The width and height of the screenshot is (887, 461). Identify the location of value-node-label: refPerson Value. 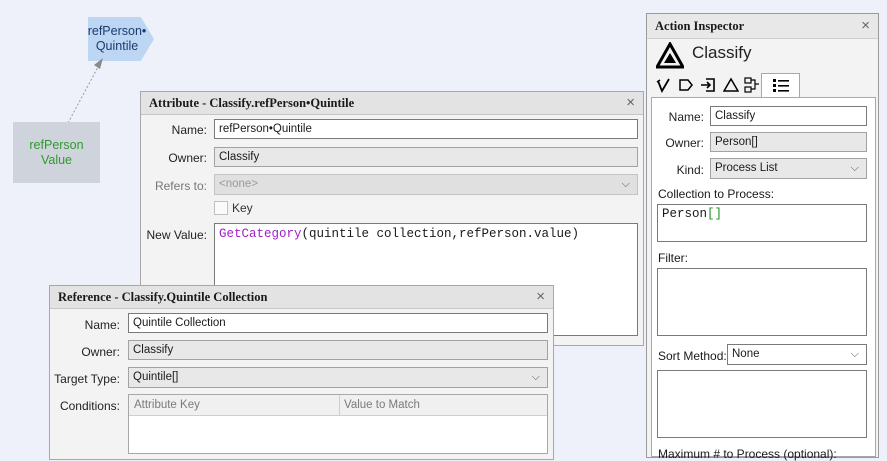
(56, 152).